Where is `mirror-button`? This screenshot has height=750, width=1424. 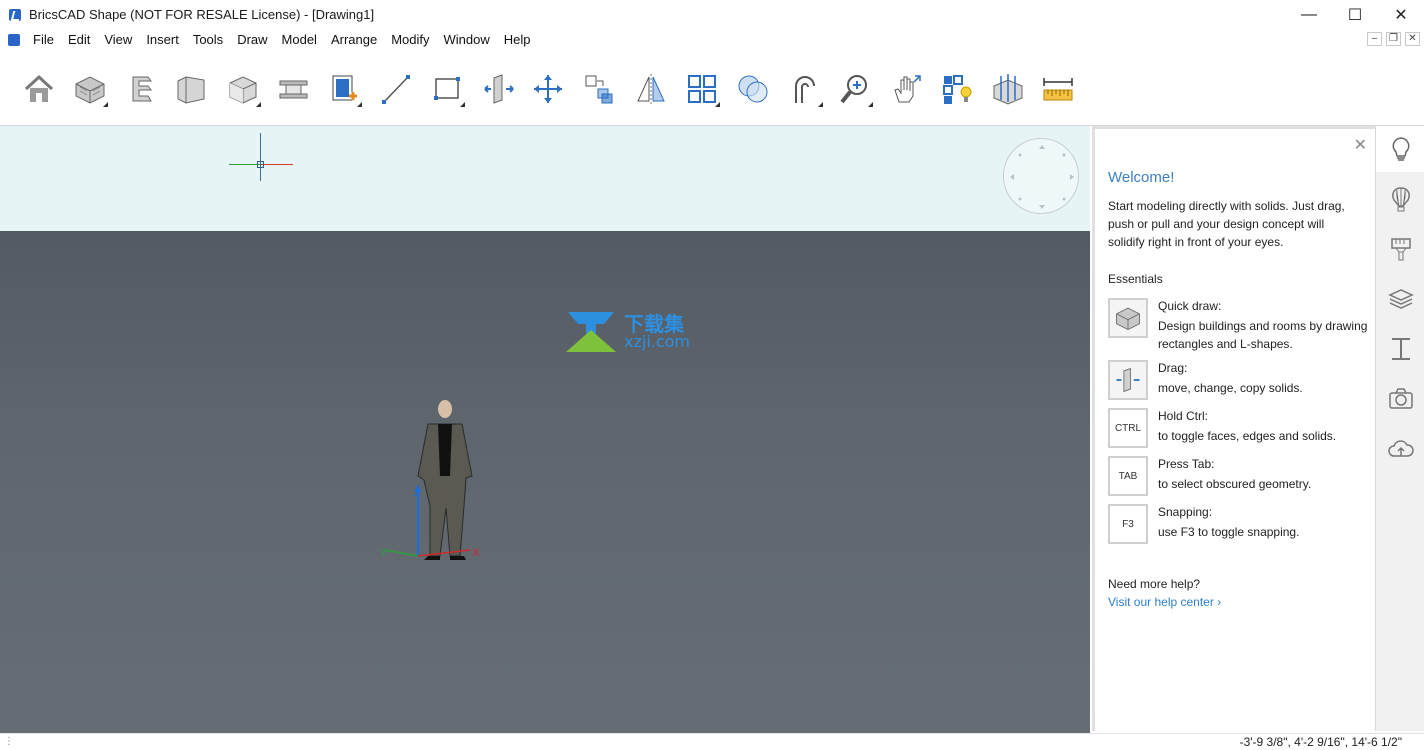 mirror-button is located at coordinates (651, 89).